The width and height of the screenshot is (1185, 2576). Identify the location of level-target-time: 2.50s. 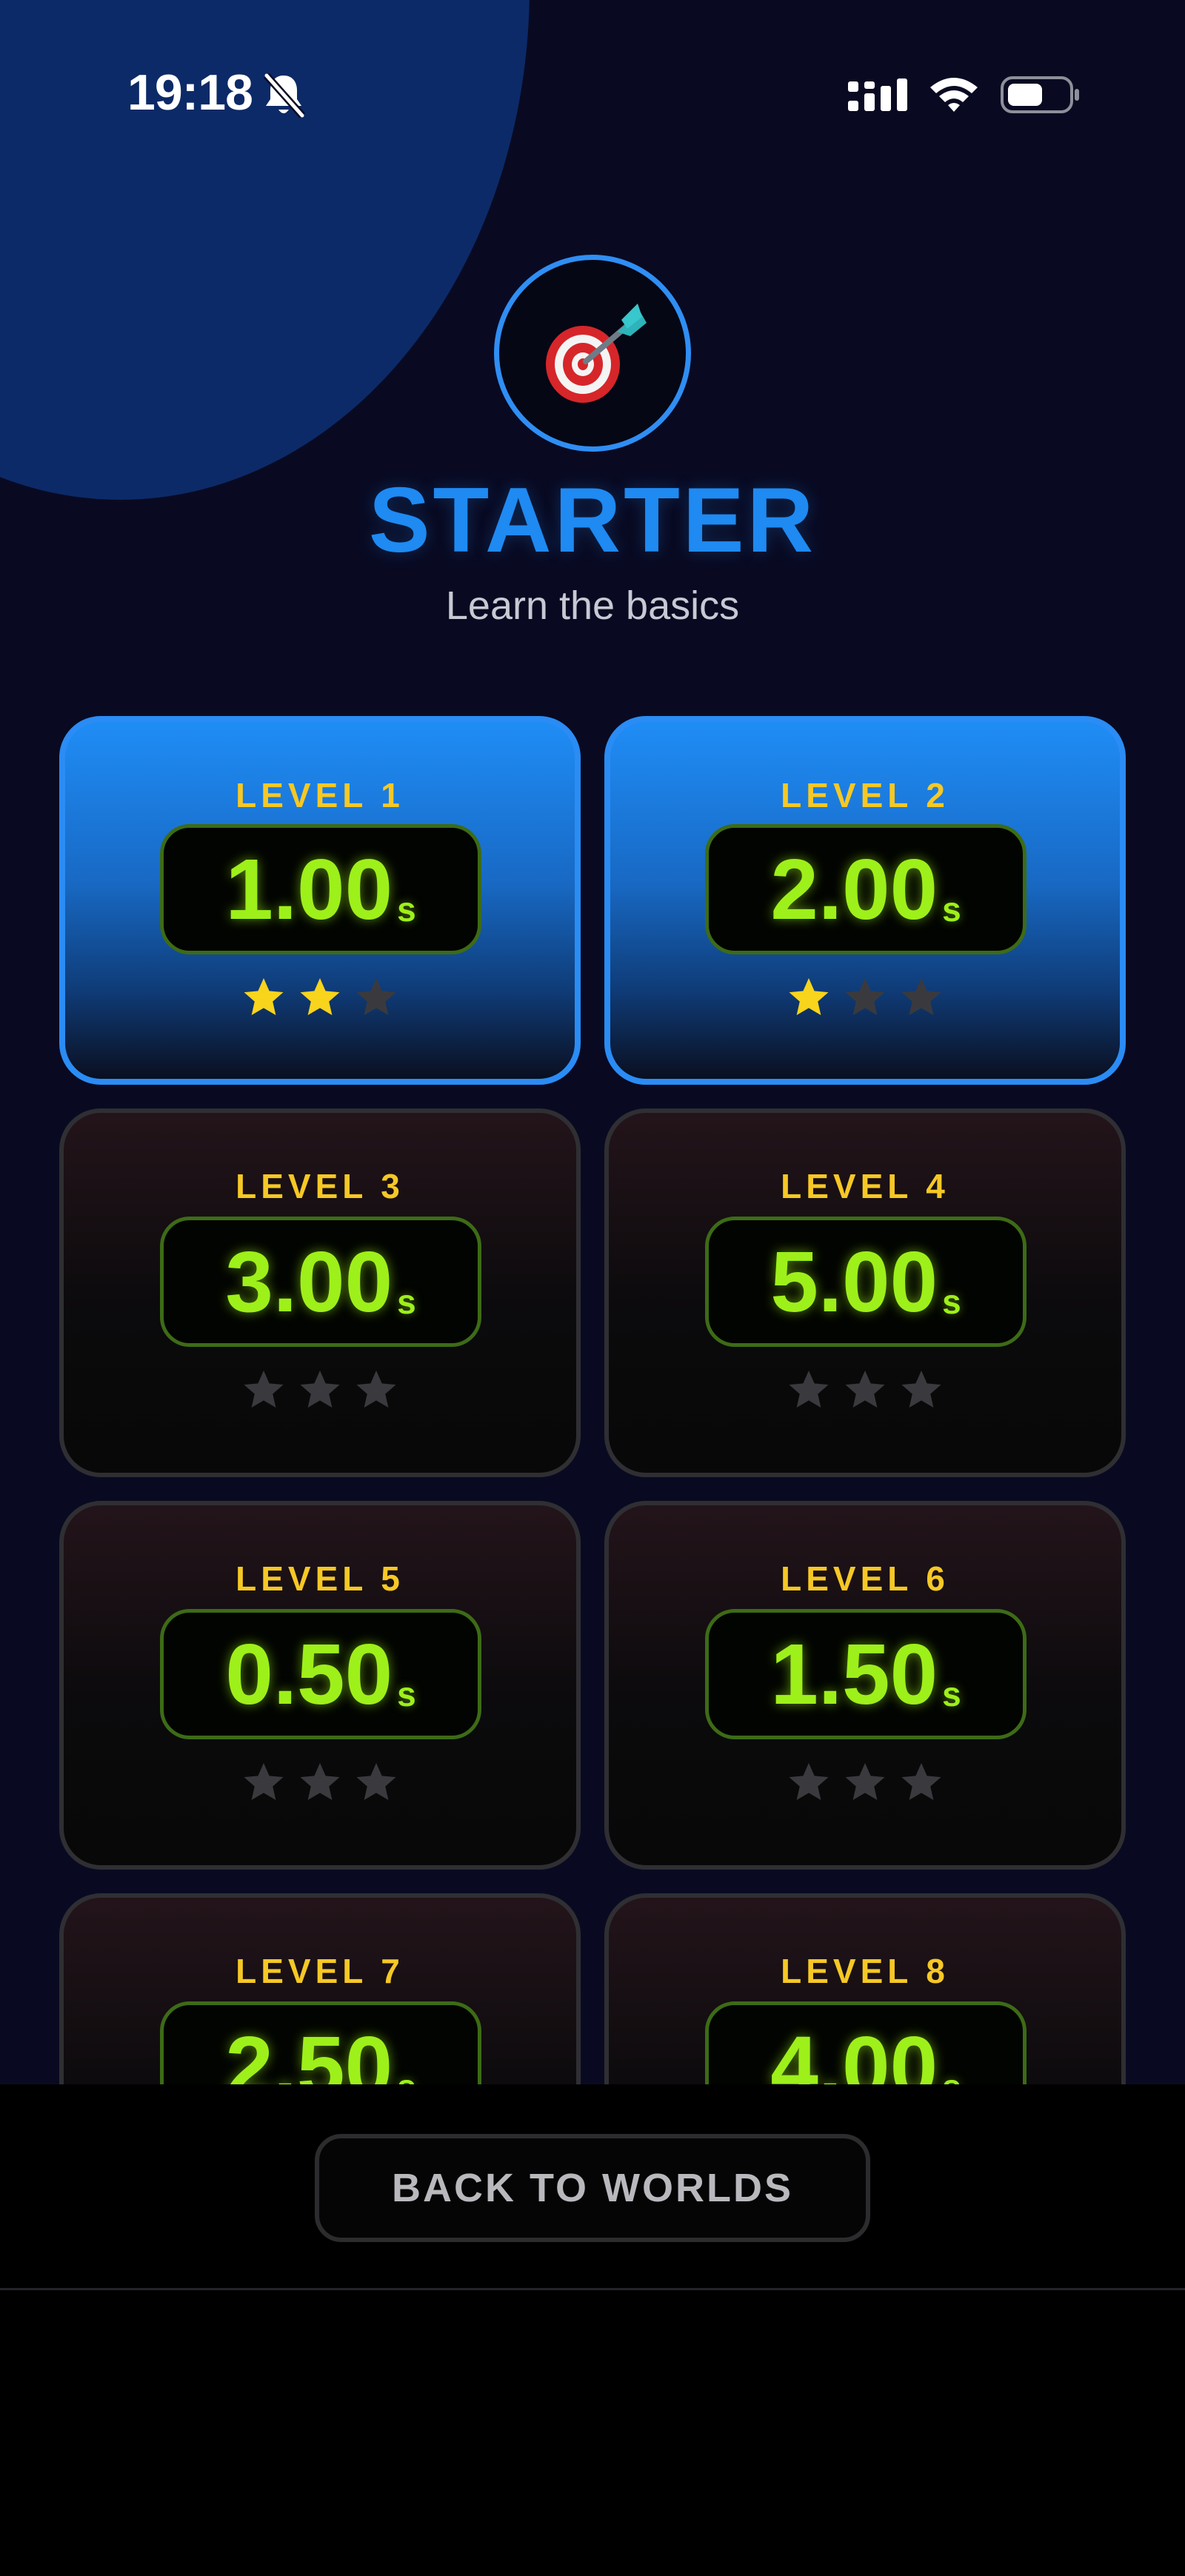
(320, 2042).